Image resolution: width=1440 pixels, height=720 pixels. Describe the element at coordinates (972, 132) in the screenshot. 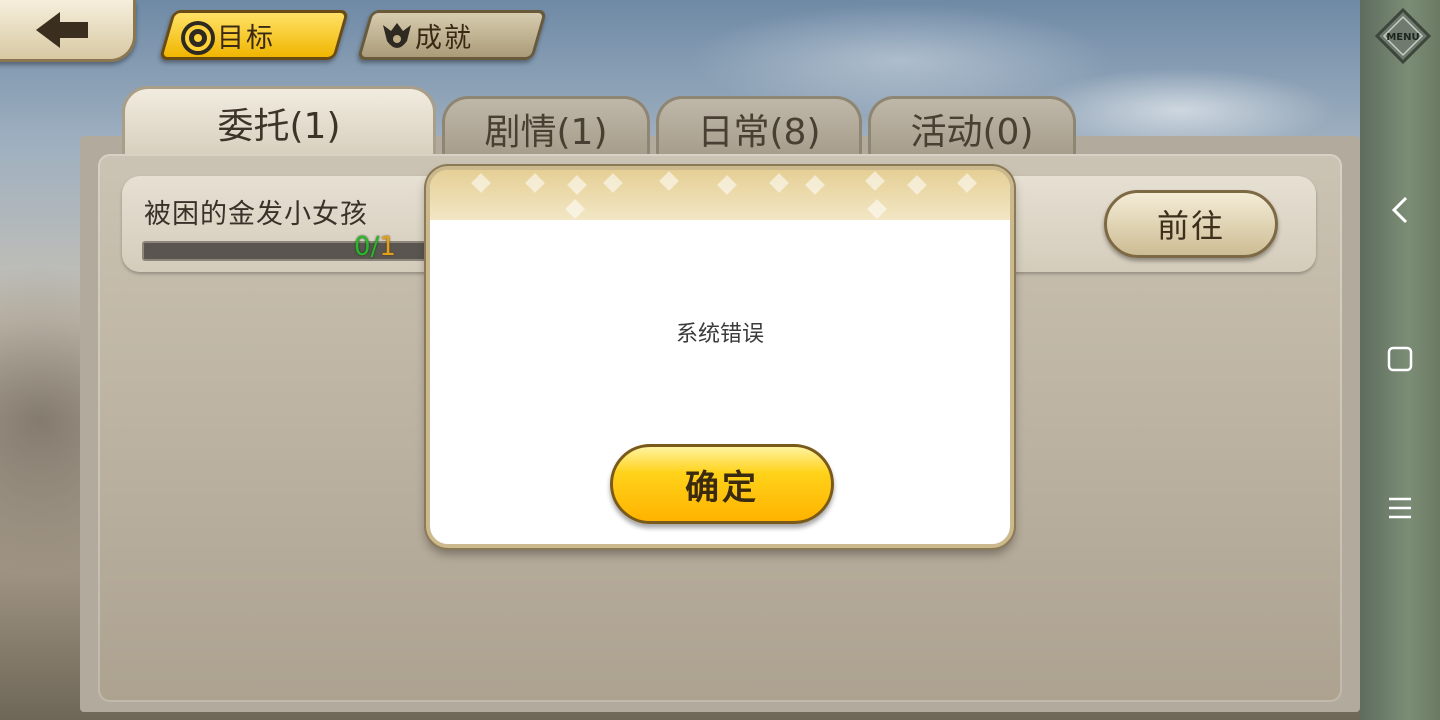

I see `tab-event-label: 活动(0)` at that location.